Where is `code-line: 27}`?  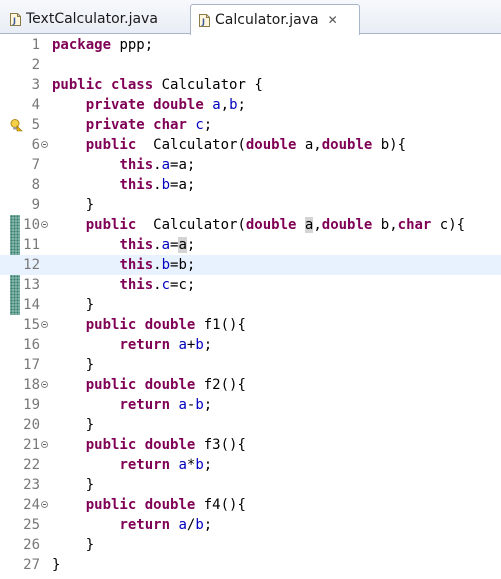
code-line: 27} is located at coordinates (250, 565).